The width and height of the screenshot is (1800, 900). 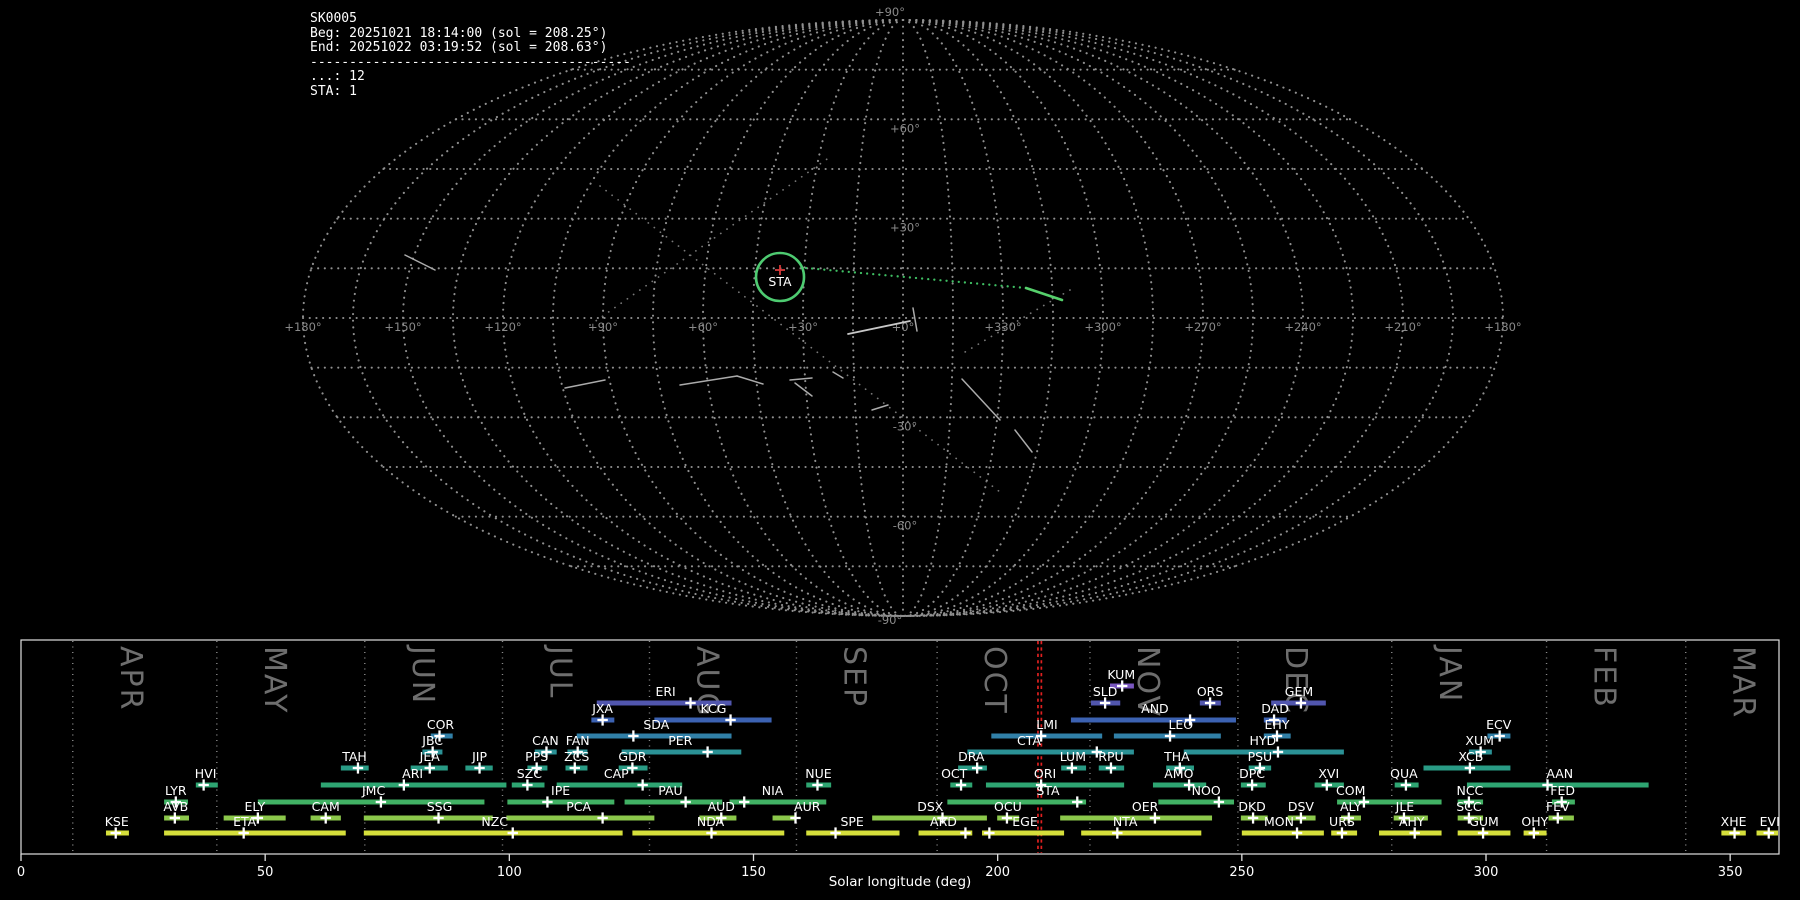 I want to click on shower-bar-IPE, so click(x=561, y=802).